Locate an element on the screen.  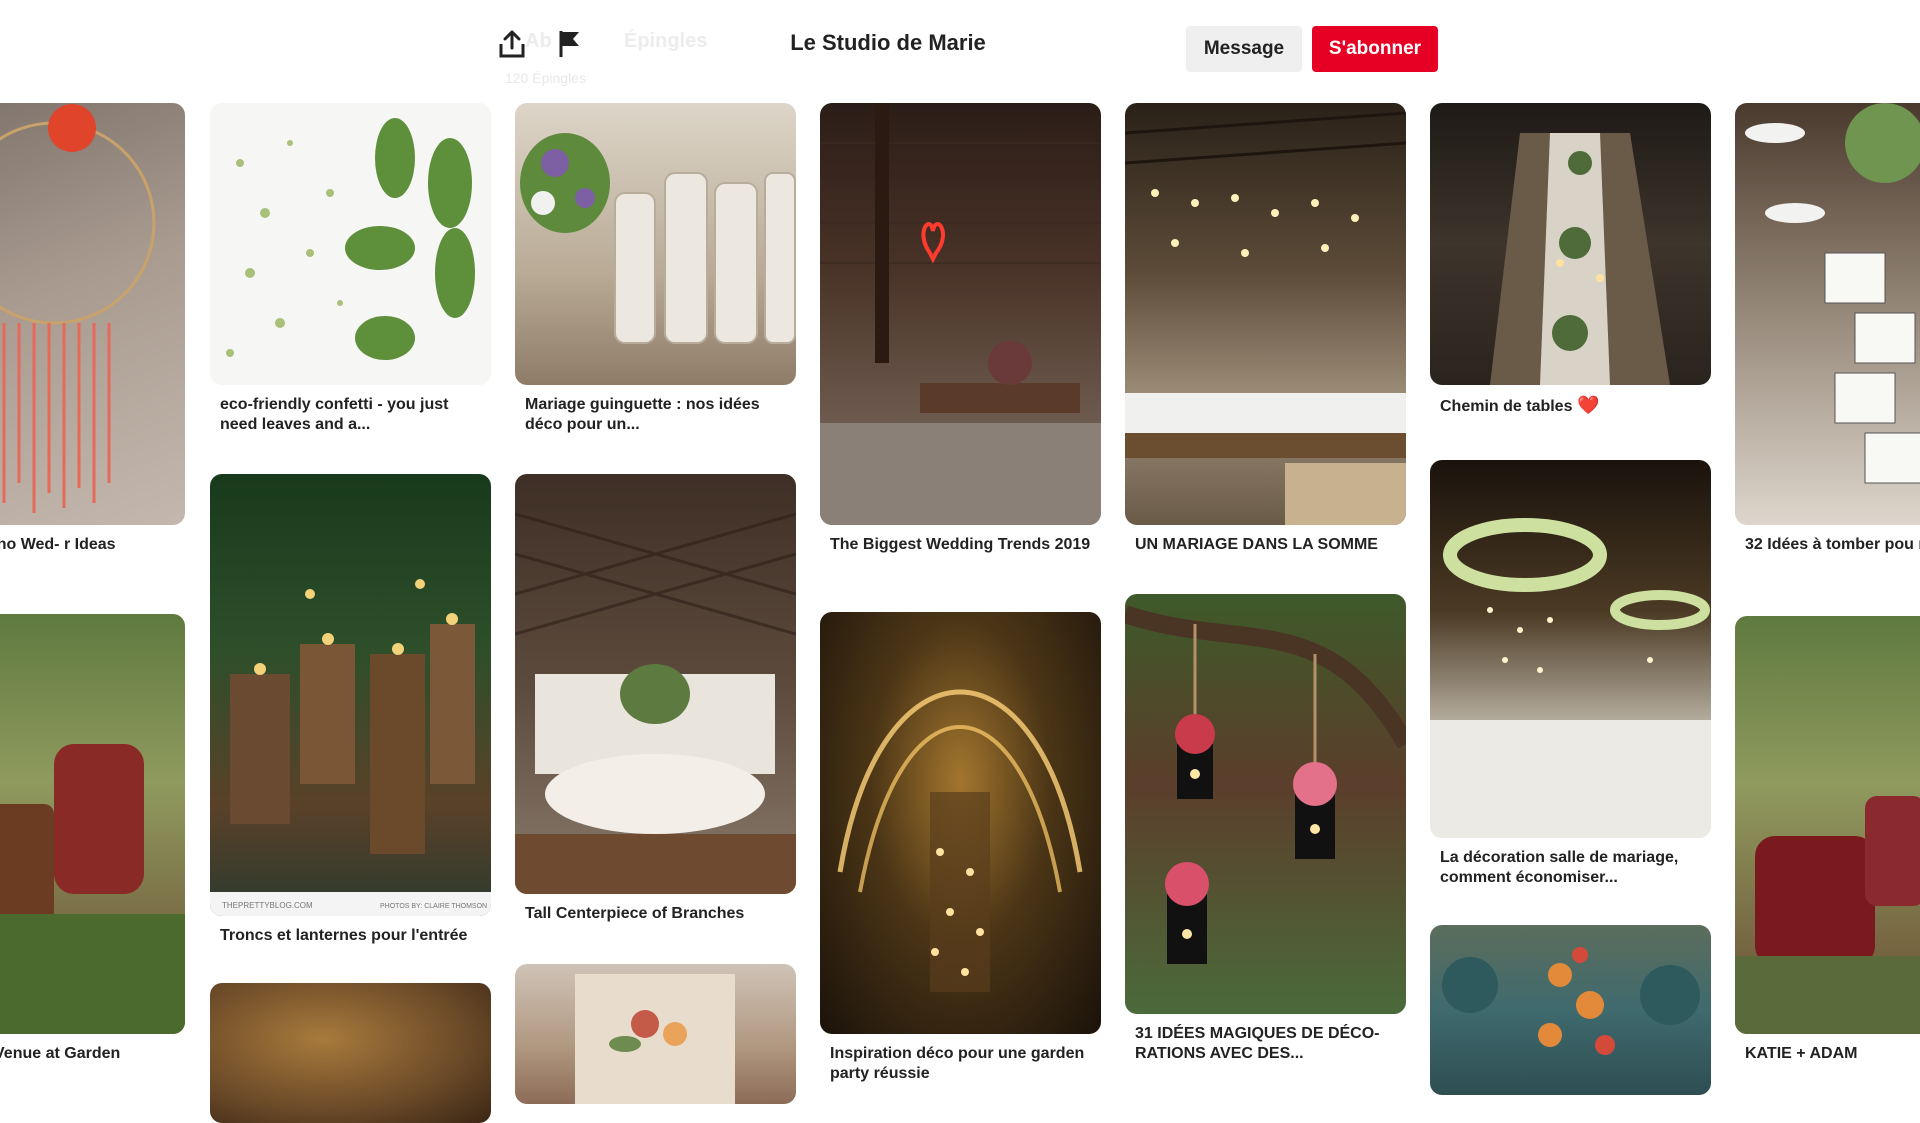
pin-caption: The Biggest Wedding Trends 2019 is located at coordinates (960, 544).